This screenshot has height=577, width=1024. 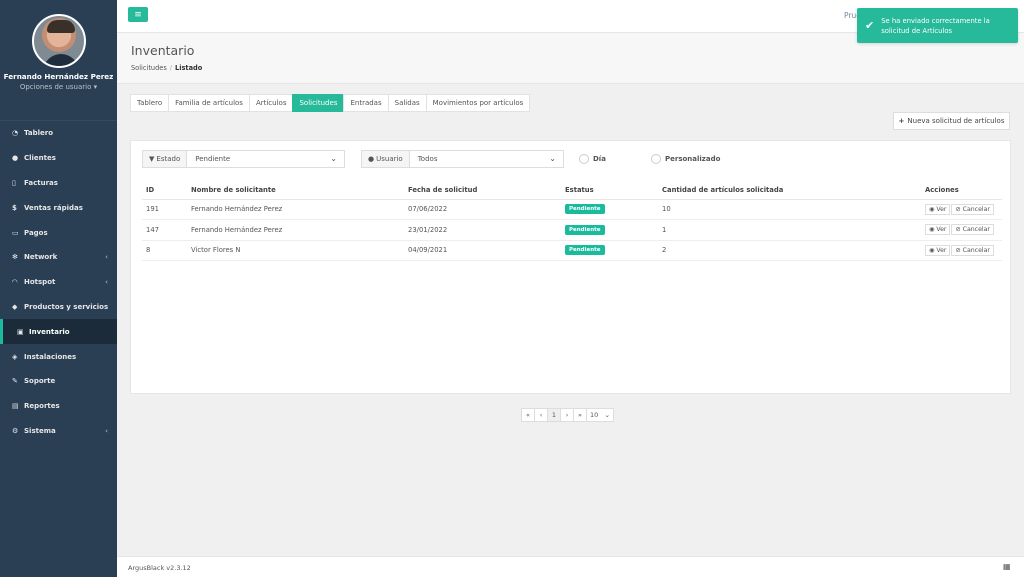 I want to click on sidebar-item-label: Sistema, so click(x=40, y=430).